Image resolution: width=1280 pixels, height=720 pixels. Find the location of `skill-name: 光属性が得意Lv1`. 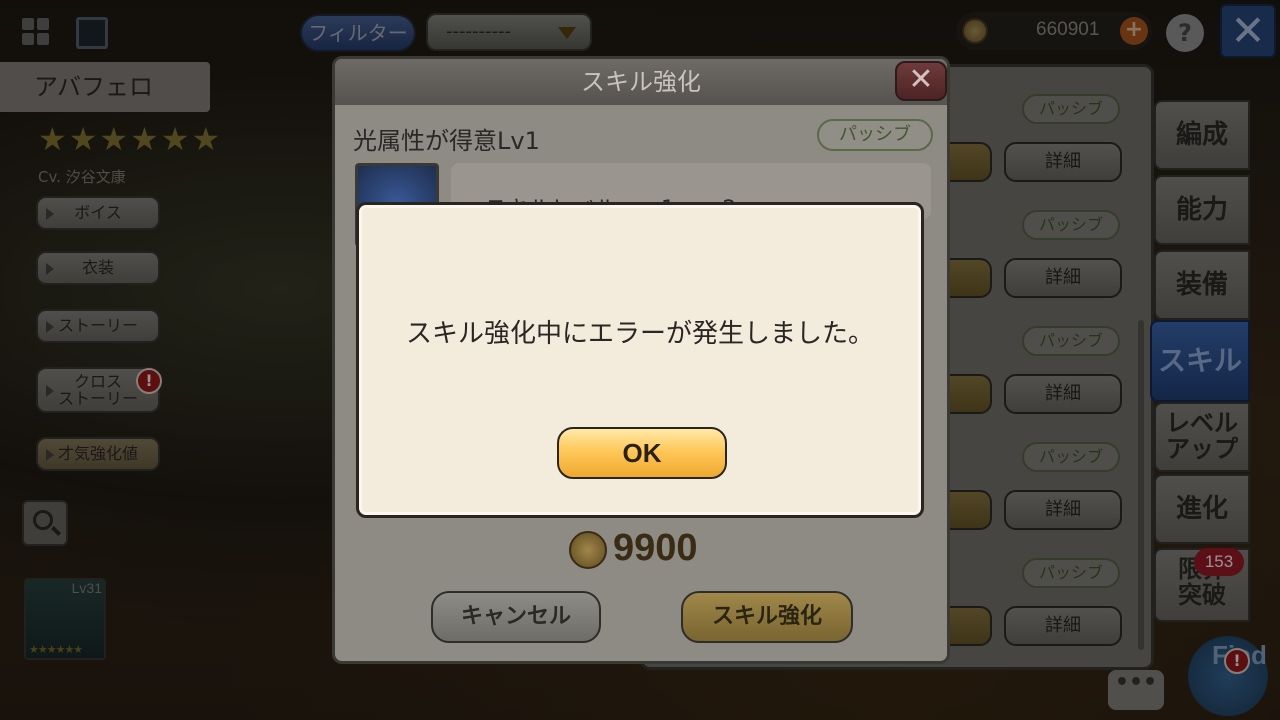

skill-name: 光属性が得意Lv1 is located at coordinates (446, 141).